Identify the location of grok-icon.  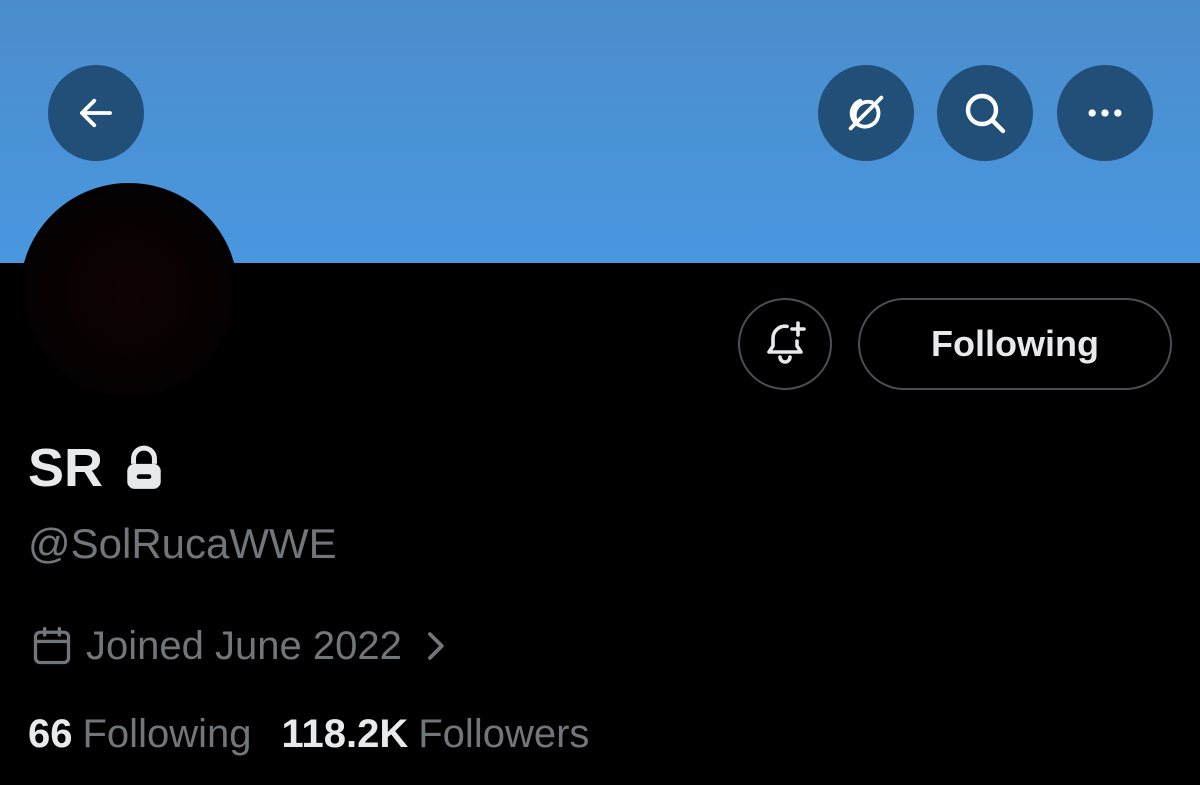
(866, 113).